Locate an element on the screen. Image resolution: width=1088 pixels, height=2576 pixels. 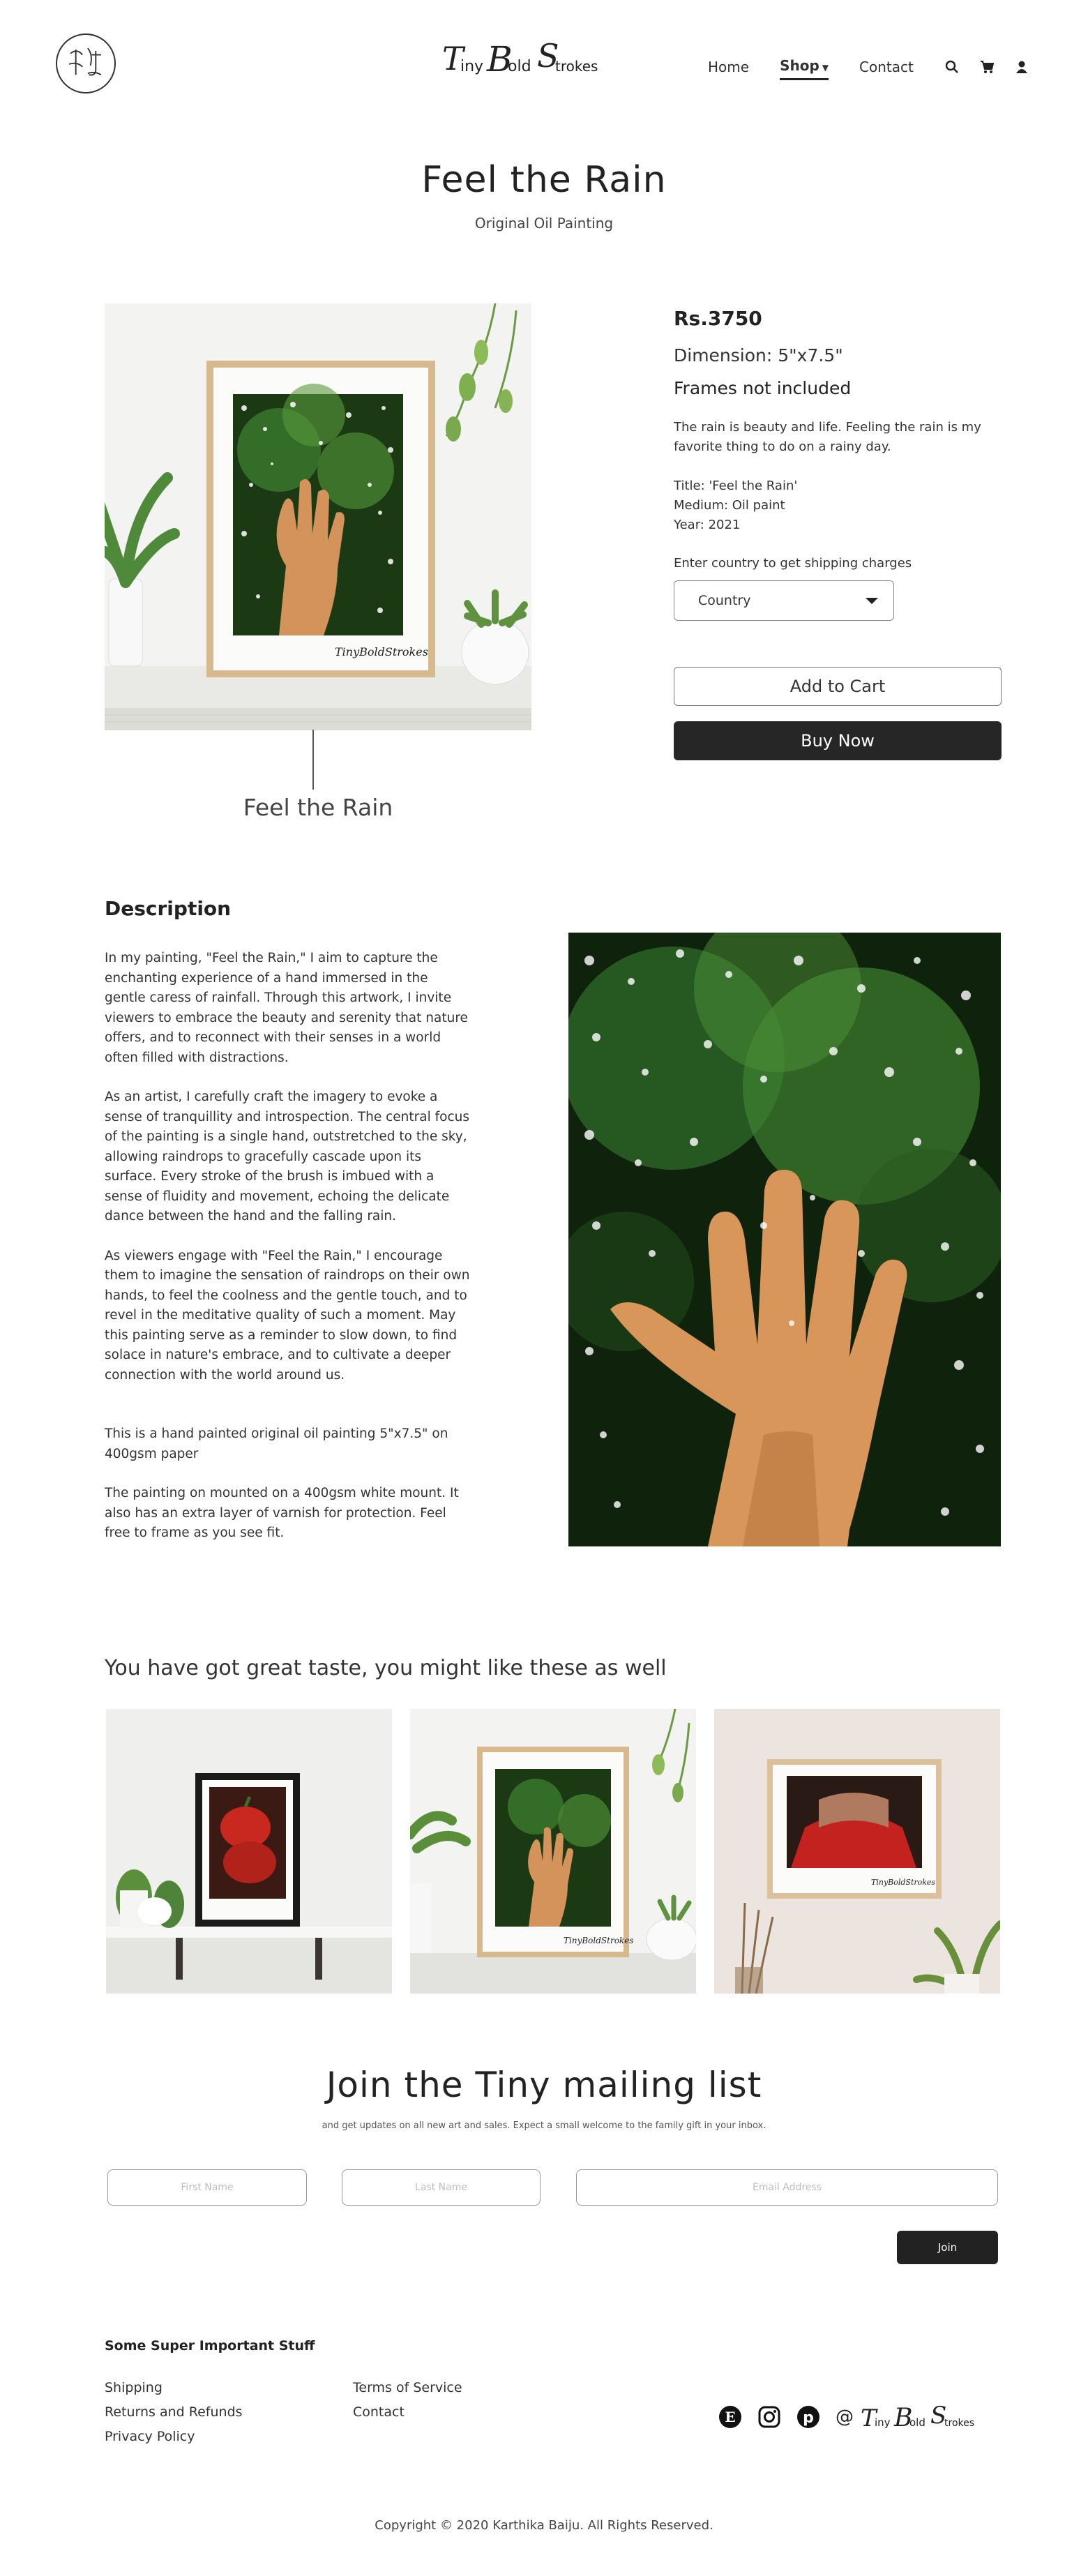
country-select-value: Country is located at coordinates (724, 600).